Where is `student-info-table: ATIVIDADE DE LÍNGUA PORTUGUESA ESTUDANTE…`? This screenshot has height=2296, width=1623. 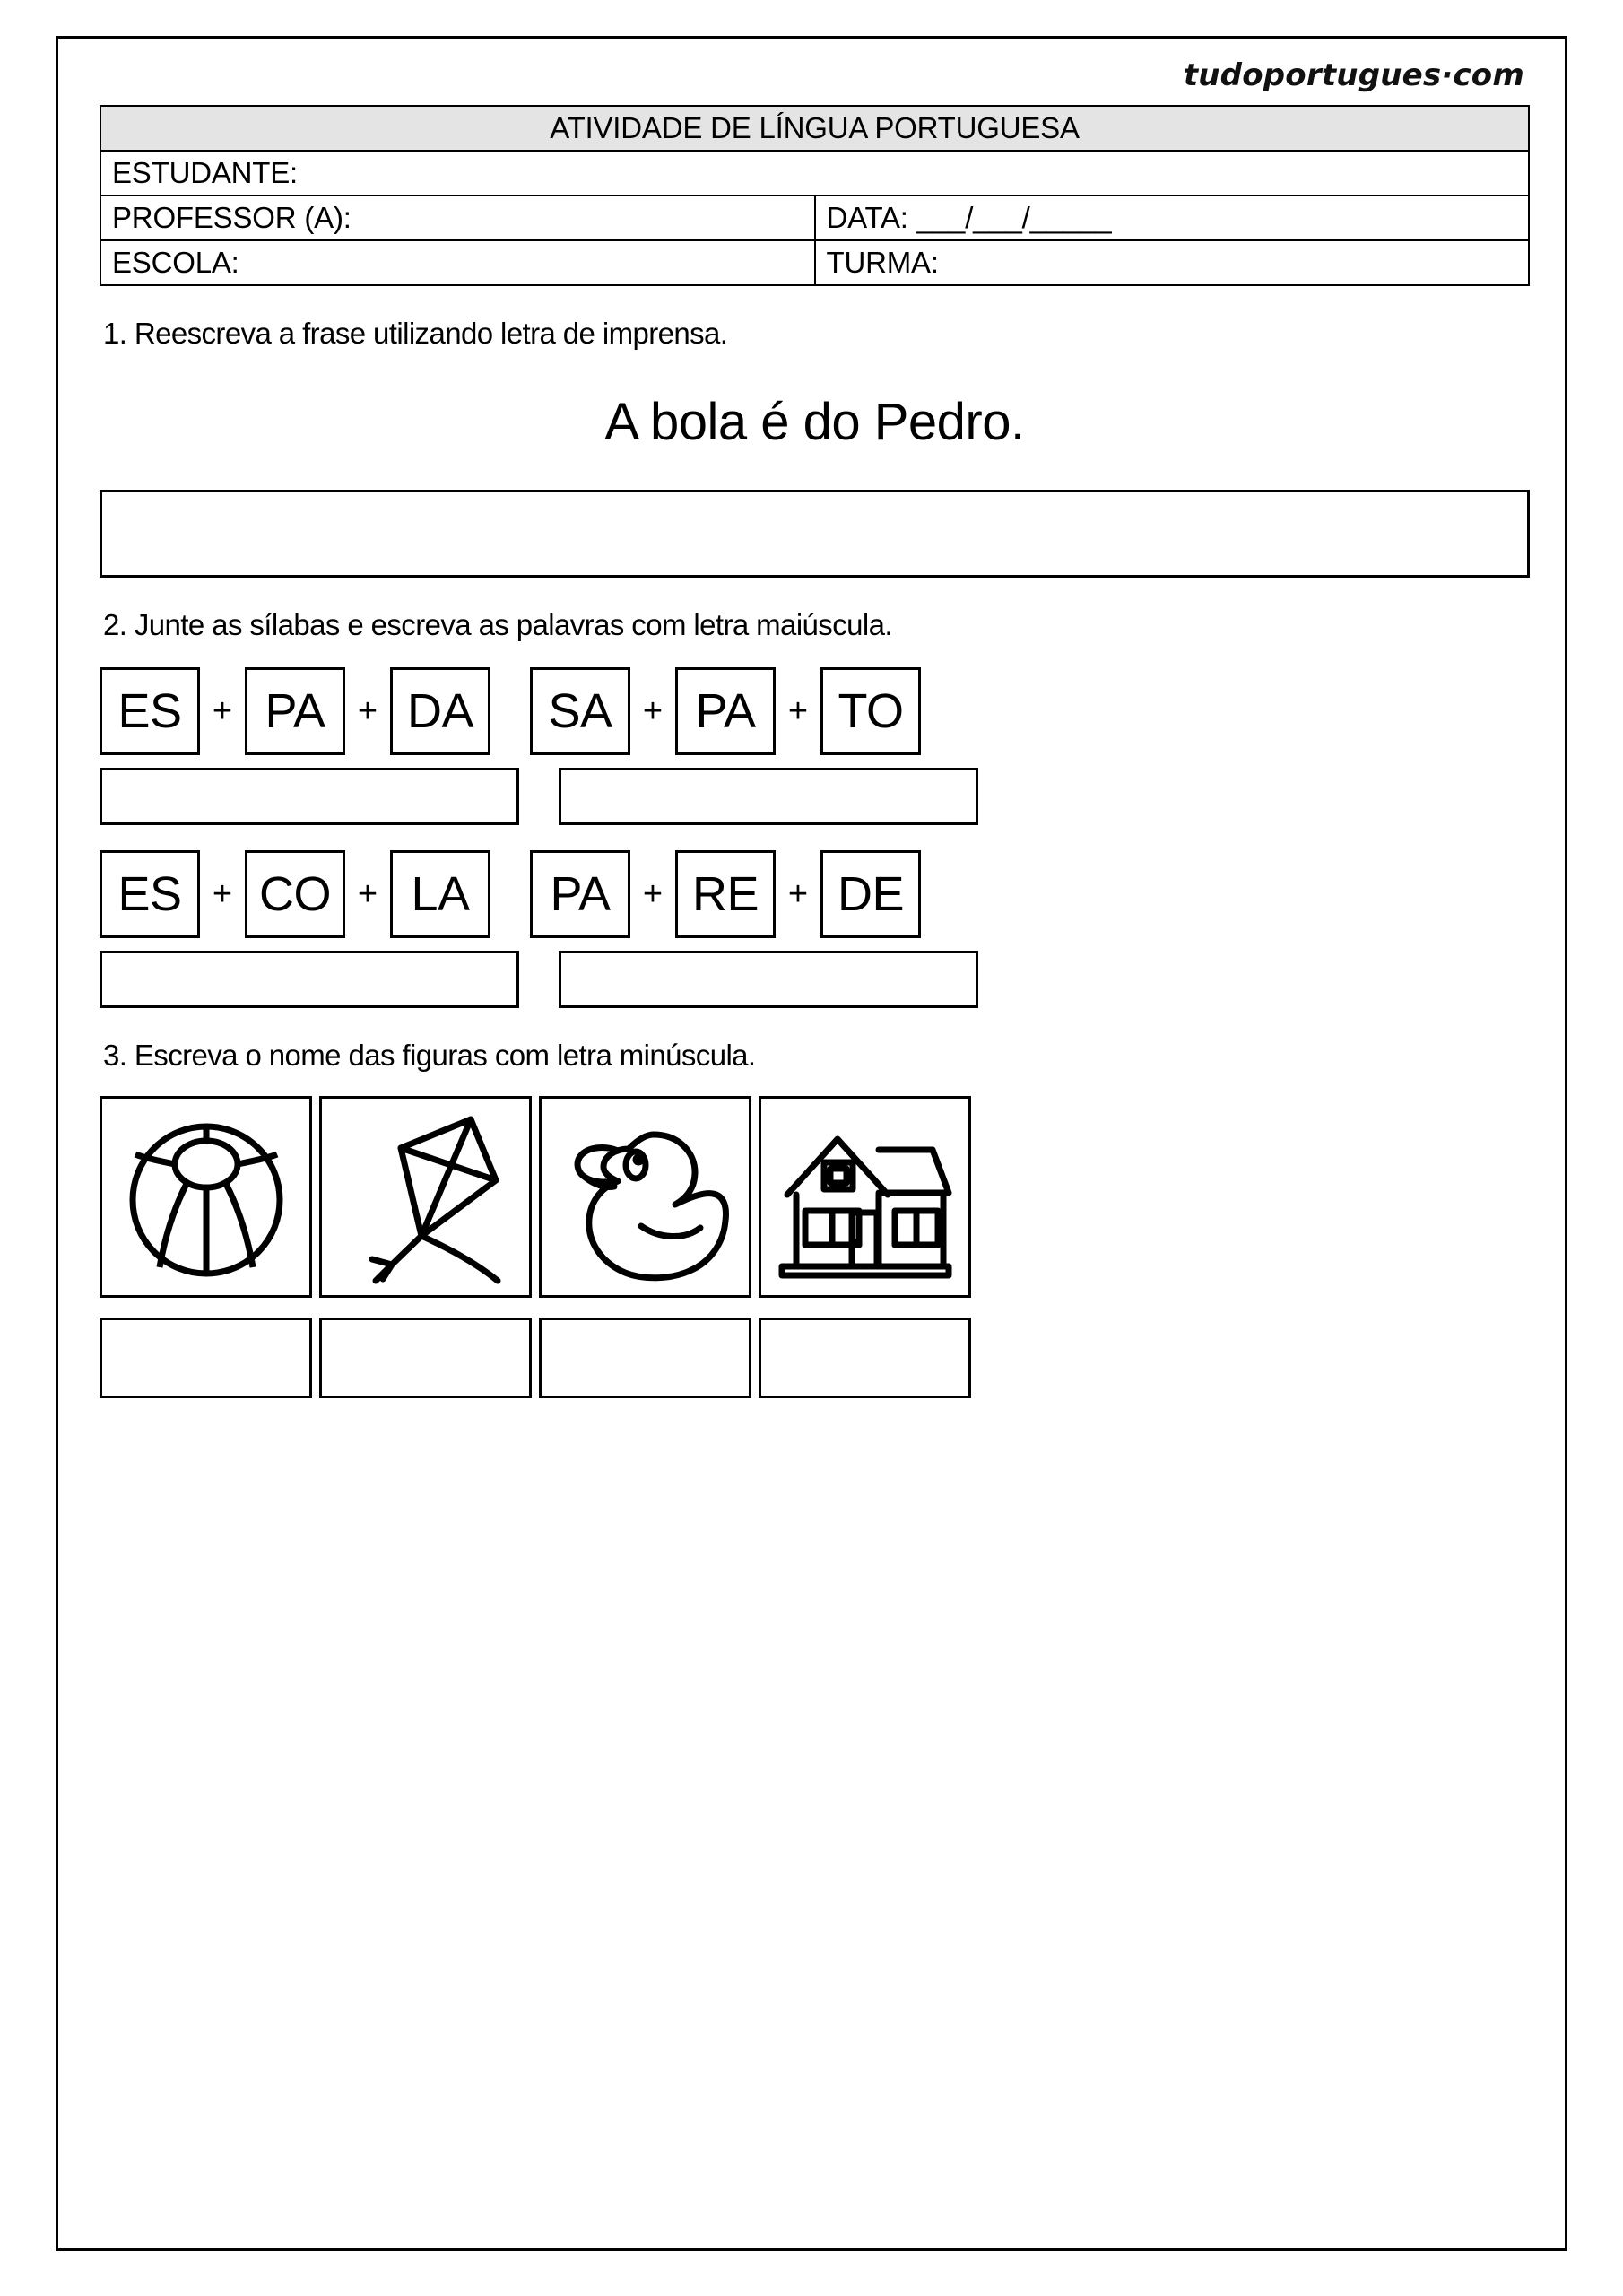 student-info-table: ATIVIDADE DE LÍNGUA PORTUGUESA ESTUDANTE… is located at coordinates (815, 195).